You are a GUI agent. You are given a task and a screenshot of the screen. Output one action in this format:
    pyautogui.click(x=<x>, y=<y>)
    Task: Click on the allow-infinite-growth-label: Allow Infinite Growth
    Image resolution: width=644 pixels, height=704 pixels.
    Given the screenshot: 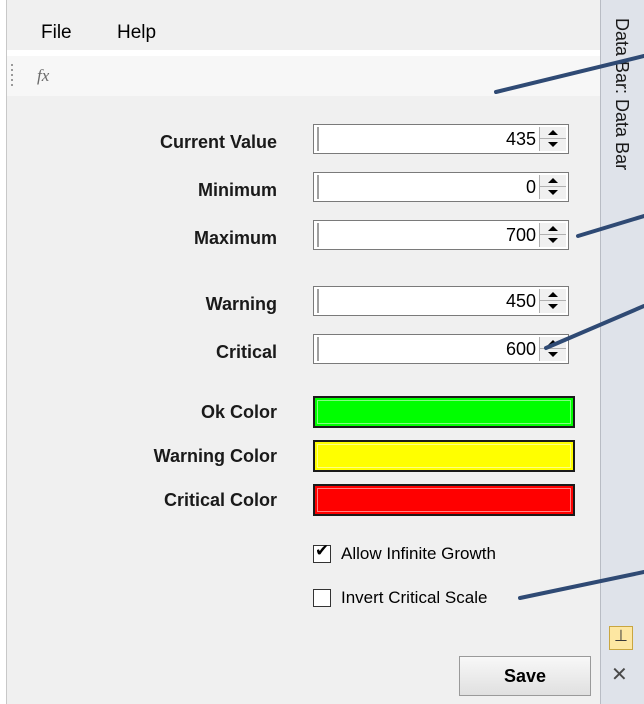 What is the action you would take?
    pyautogui.click(x=418, y=553)
    